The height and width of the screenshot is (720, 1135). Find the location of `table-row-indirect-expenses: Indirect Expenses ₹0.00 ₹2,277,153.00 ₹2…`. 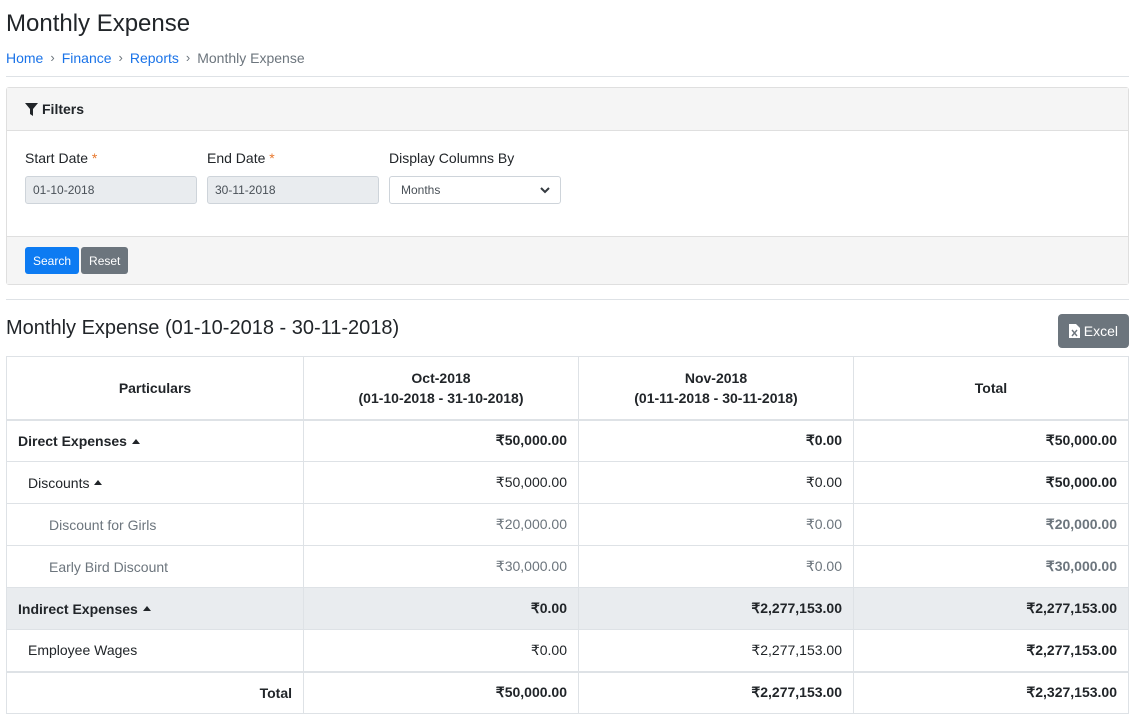

table-row-indirect-expenses: Indirect Expenses ₹0.00 ₹2,277,153.00 ₹2… is located at coordinates (567, 608).